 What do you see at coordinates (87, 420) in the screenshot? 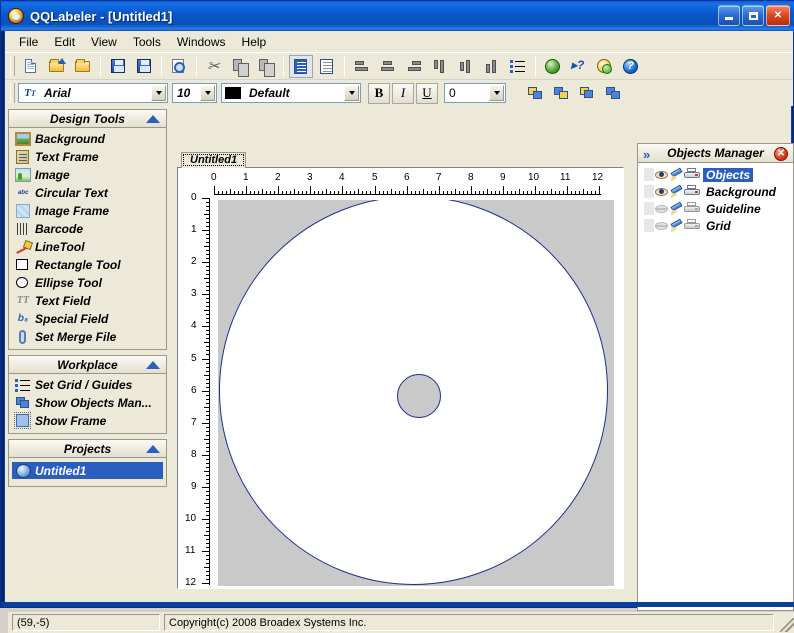
I see `workplace-show-frame: Show Frame` at bounding box center [87, 420].